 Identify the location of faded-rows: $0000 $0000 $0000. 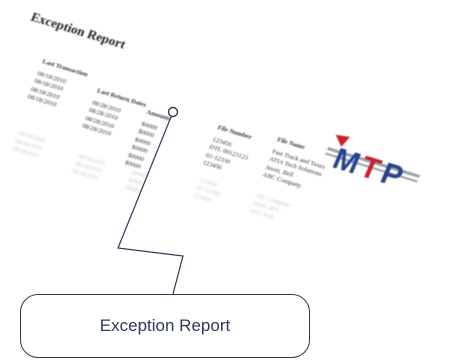
(136, 182).